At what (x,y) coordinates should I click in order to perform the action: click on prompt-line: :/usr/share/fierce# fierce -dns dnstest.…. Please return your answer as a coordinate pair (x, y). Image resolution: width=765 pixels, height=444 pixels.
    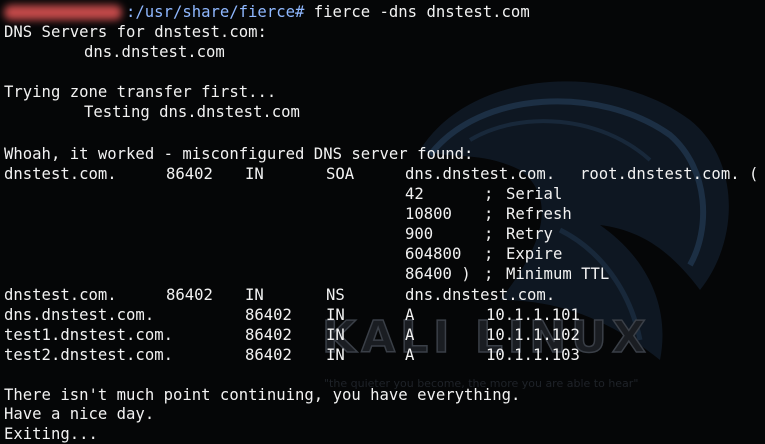
    Looking at the image, I should click on (267, 12).